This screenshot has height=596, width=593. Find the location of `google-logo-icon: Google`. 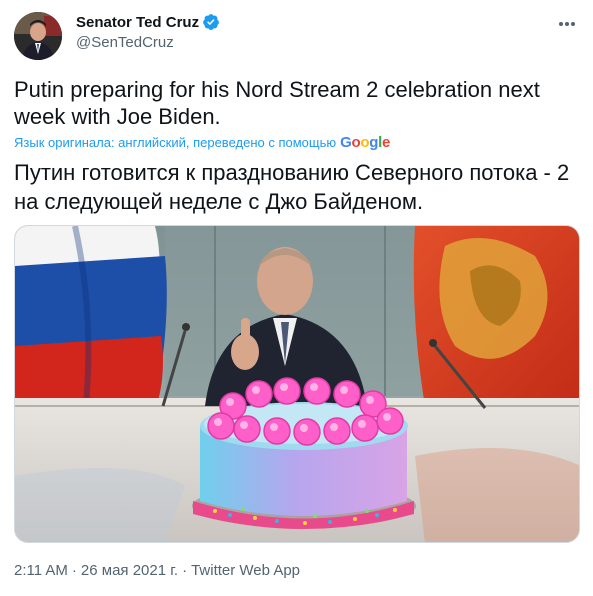

google-logo-icon: Google is located at coordinates (365, 142).